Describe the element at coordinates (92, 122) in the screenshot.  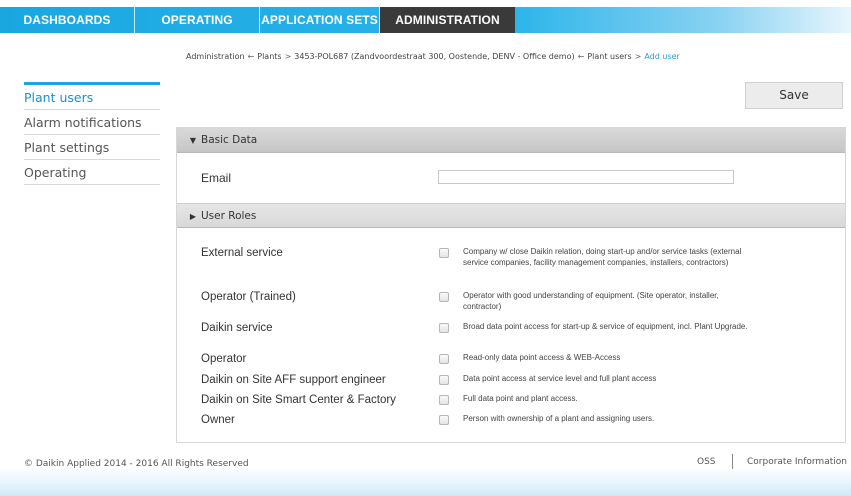
I see `sidebar-item-alarm-notifications: Alarm notifications` at that location.